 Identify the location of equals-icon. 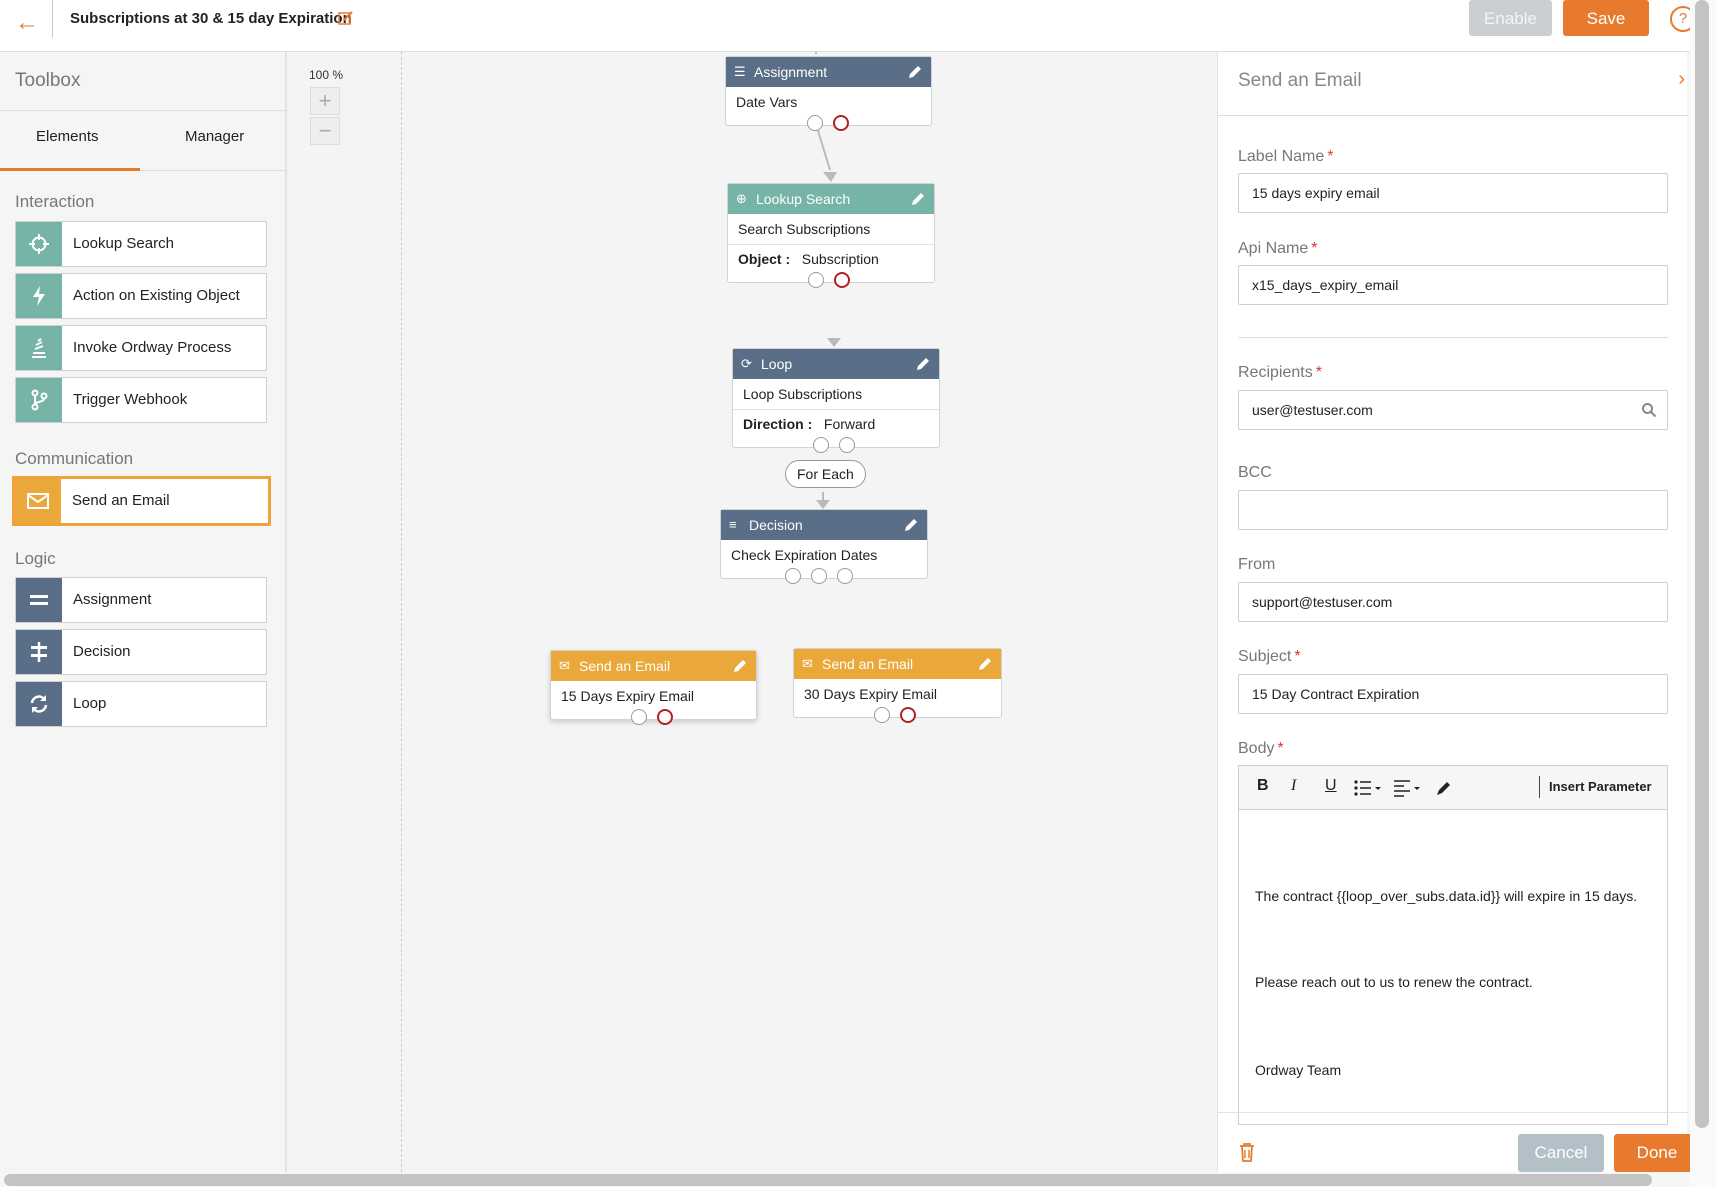
(39, 600).